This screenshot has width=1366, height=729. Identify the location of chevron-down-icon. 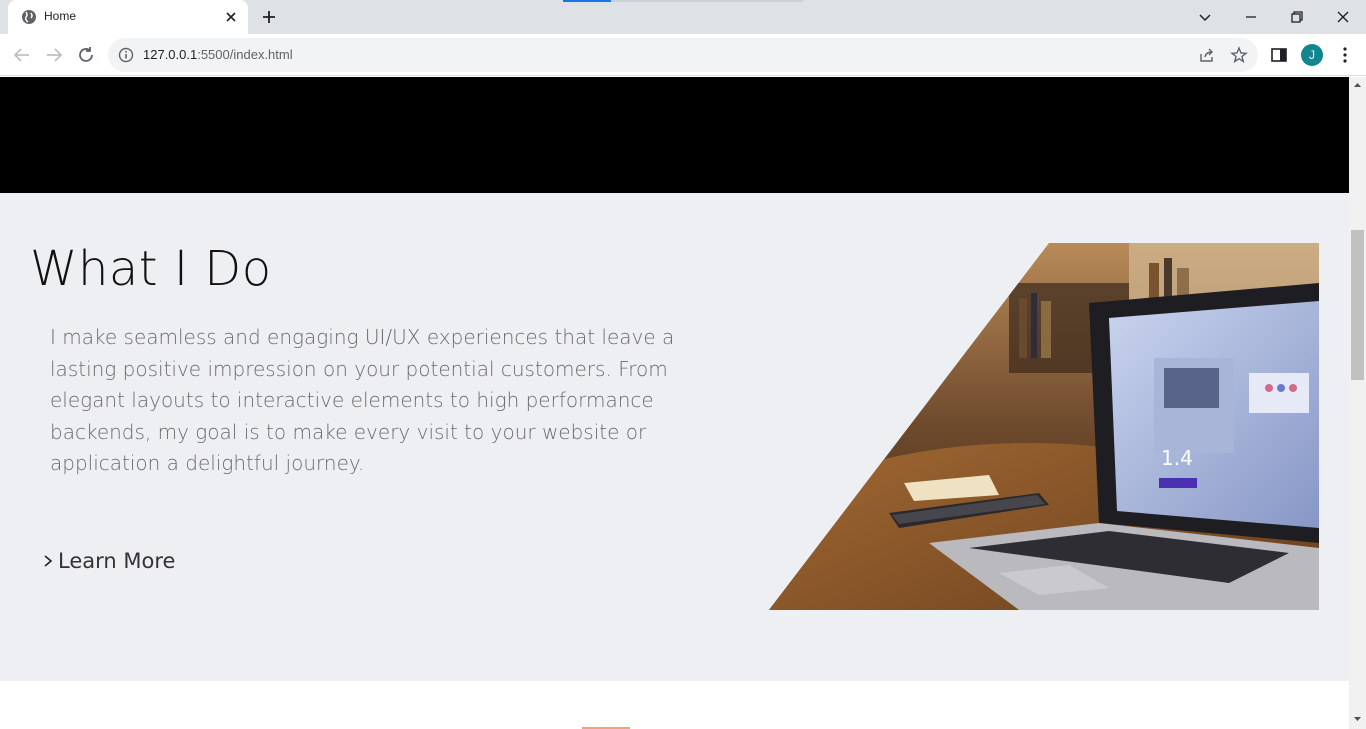
(1205, 17).